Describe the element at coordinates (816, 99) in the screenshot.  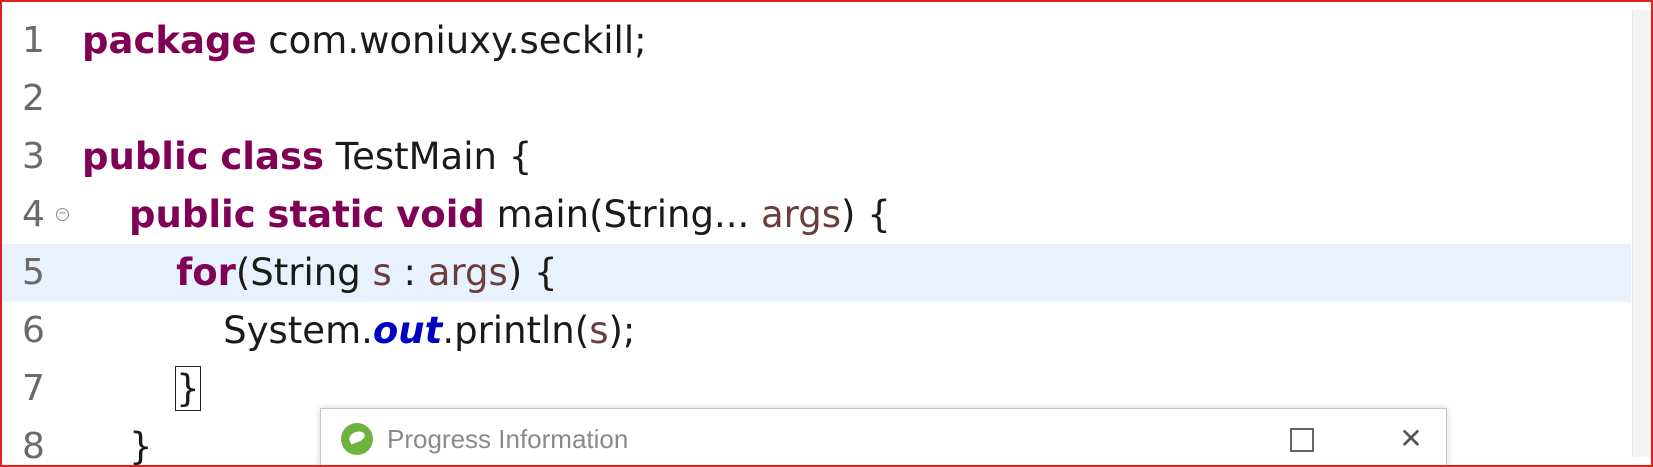
I see `code-line: 2` at that location.